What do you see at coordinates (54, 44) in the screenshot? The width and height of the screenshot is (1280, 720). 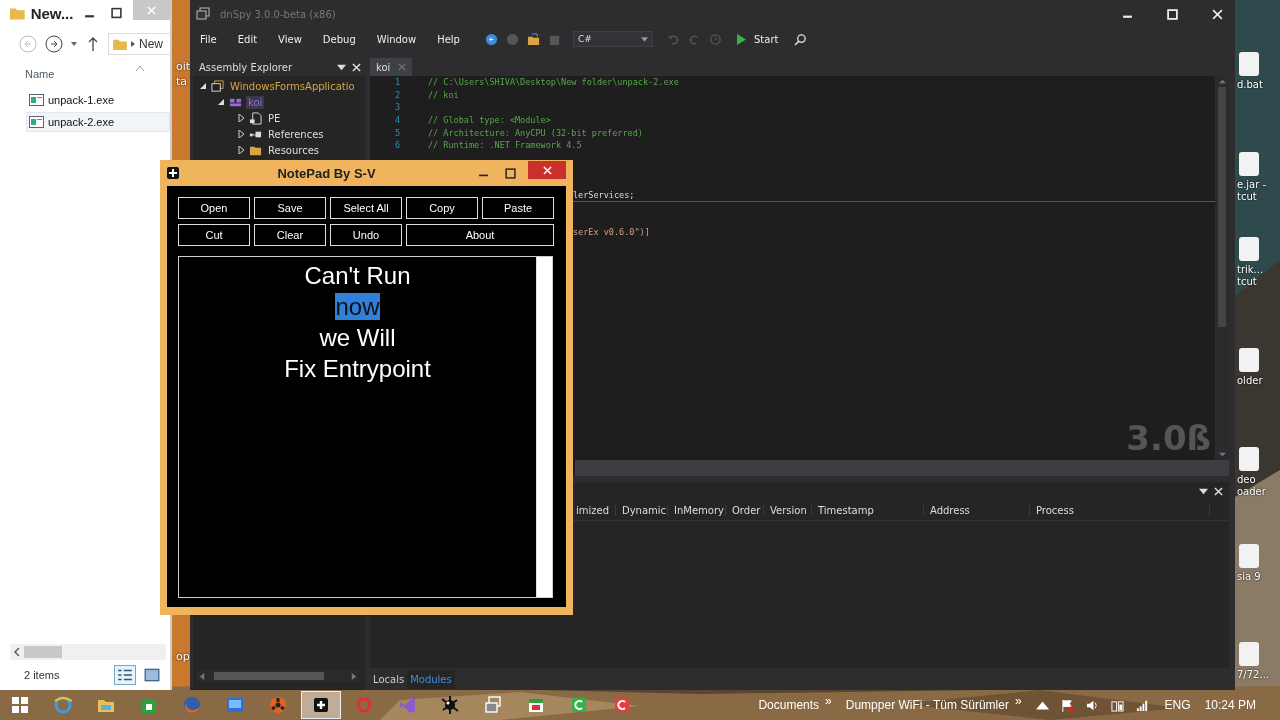 I see `forward-icon` at bounding box center [54, 44].